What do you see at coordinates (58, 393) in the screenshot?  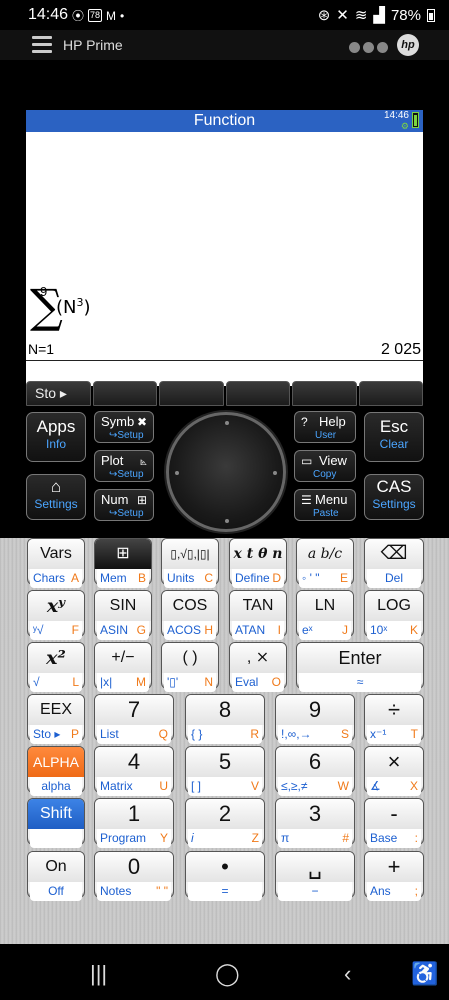 I see `softkey-1: Sto ▸` at bounding box center [58, 393].